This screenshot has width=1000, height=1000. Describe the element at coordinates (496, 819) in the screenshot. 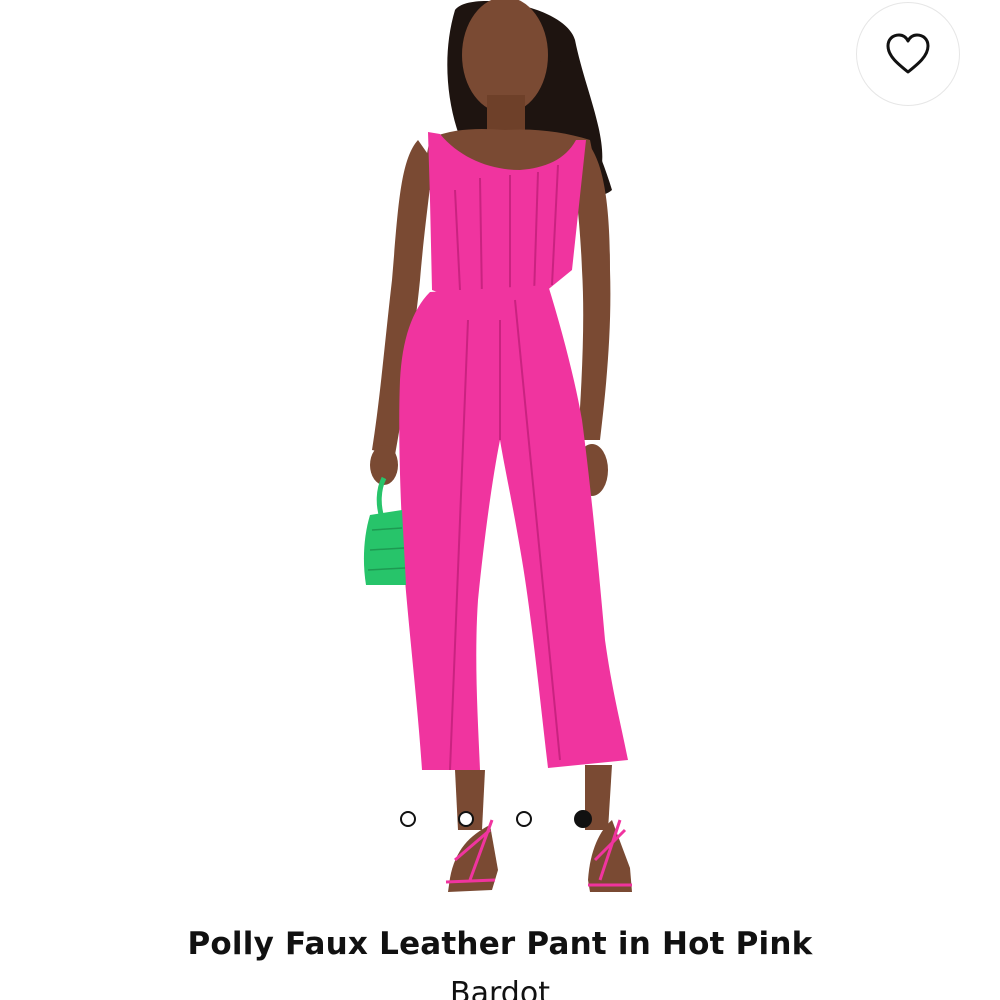

I see `carousel-dots` at that location.